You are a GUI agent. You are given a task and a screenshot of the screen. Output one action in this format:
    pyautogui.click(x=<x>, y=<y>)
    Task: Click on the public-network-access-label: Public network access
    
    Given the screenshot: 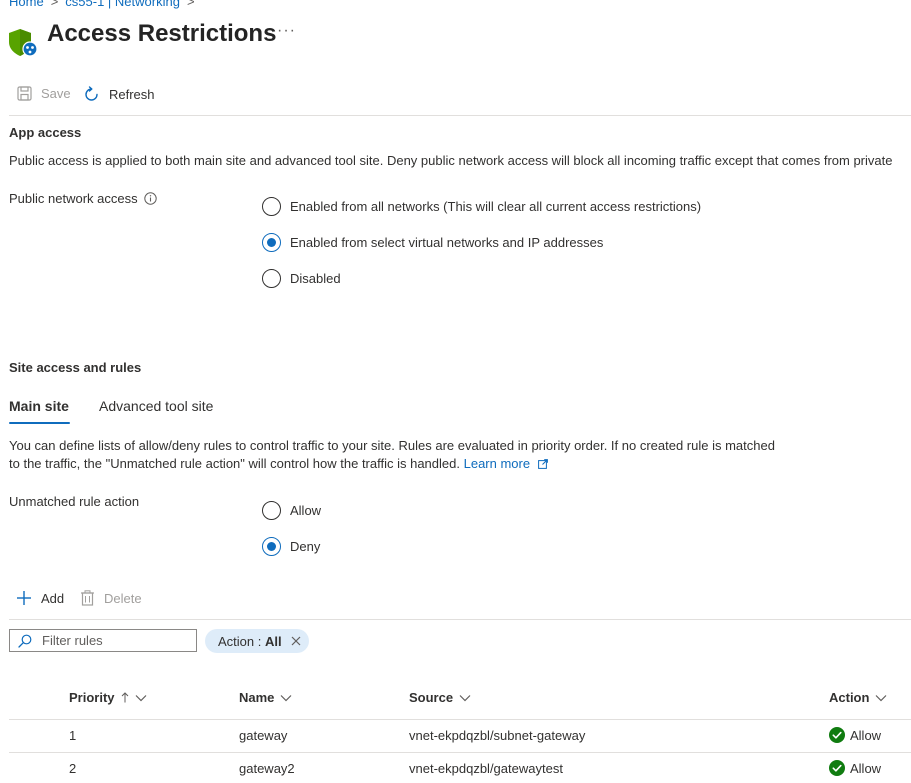 What is the action you would take?
    pyautogui.click(x=83, y=198)
    